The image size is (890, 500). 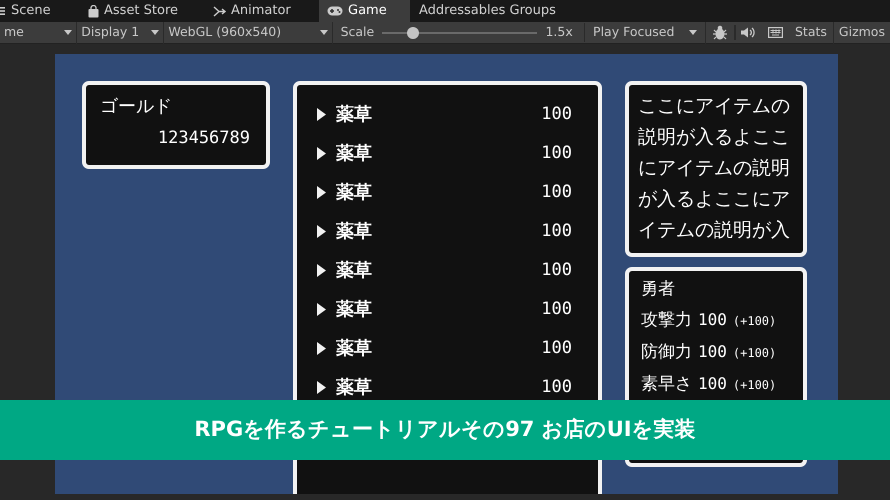 What do you see at coordinates (565, 32) in the screenshot?
I see `scale-reading: 1.5x` at bounding box center [565, 32].